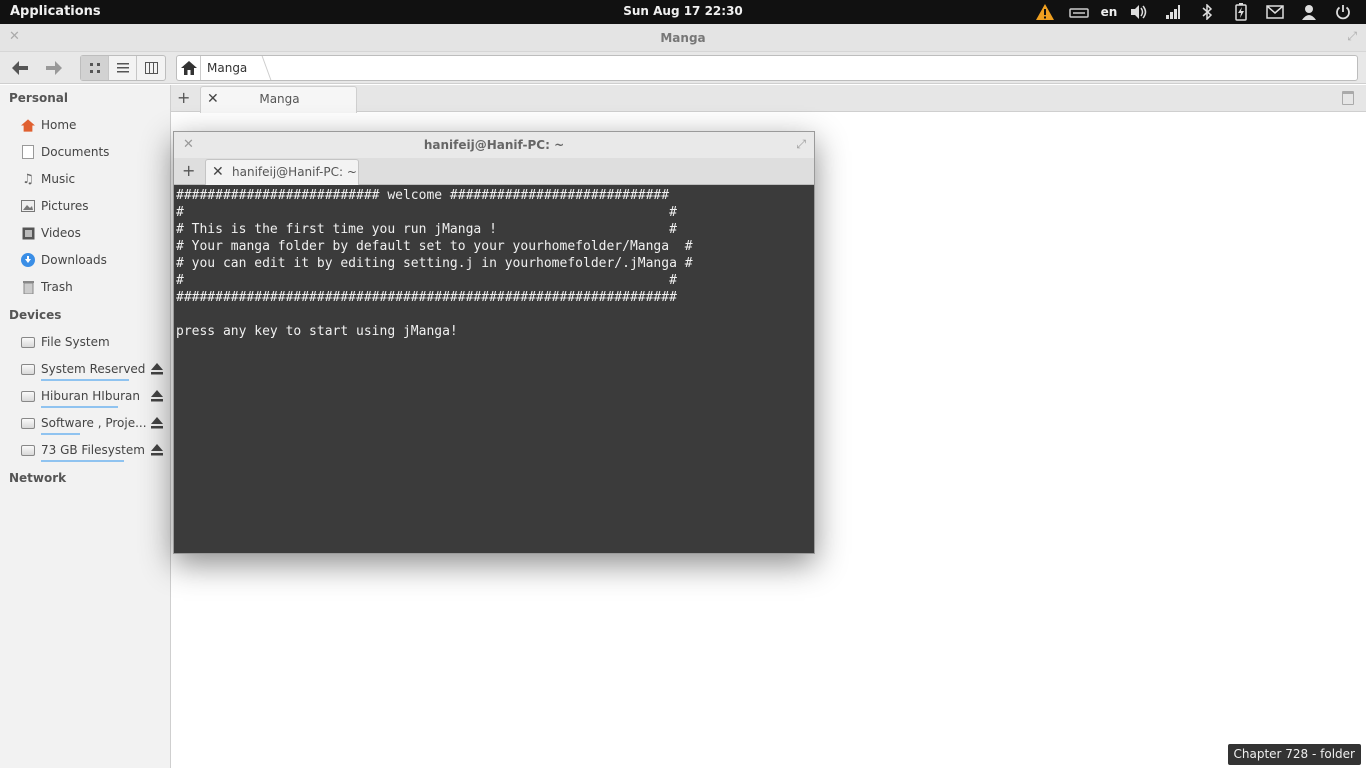 The width and height of the screenshot is (1366, 768). Describe the element at coordinates (1079, 12) in the screenshot. I see `keyboard-icon` at that location.